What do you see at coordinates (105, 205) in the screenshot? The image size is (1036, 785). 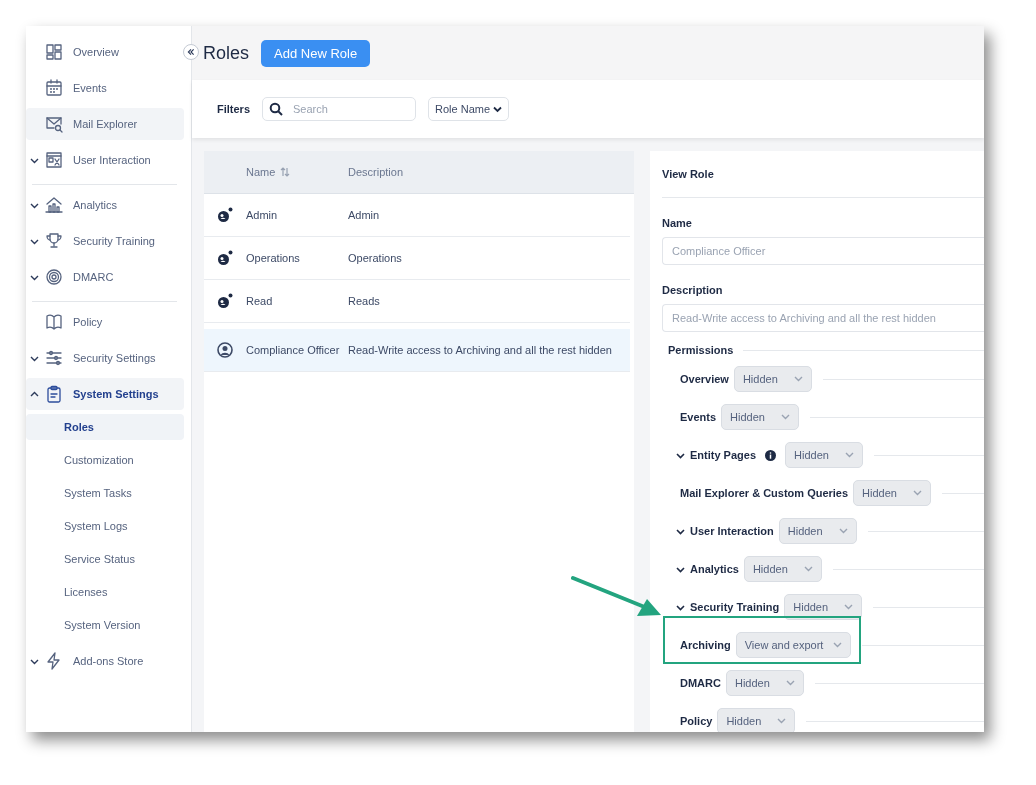 I see `sidebar-item: Analytics` at bounding box center [105, 205].